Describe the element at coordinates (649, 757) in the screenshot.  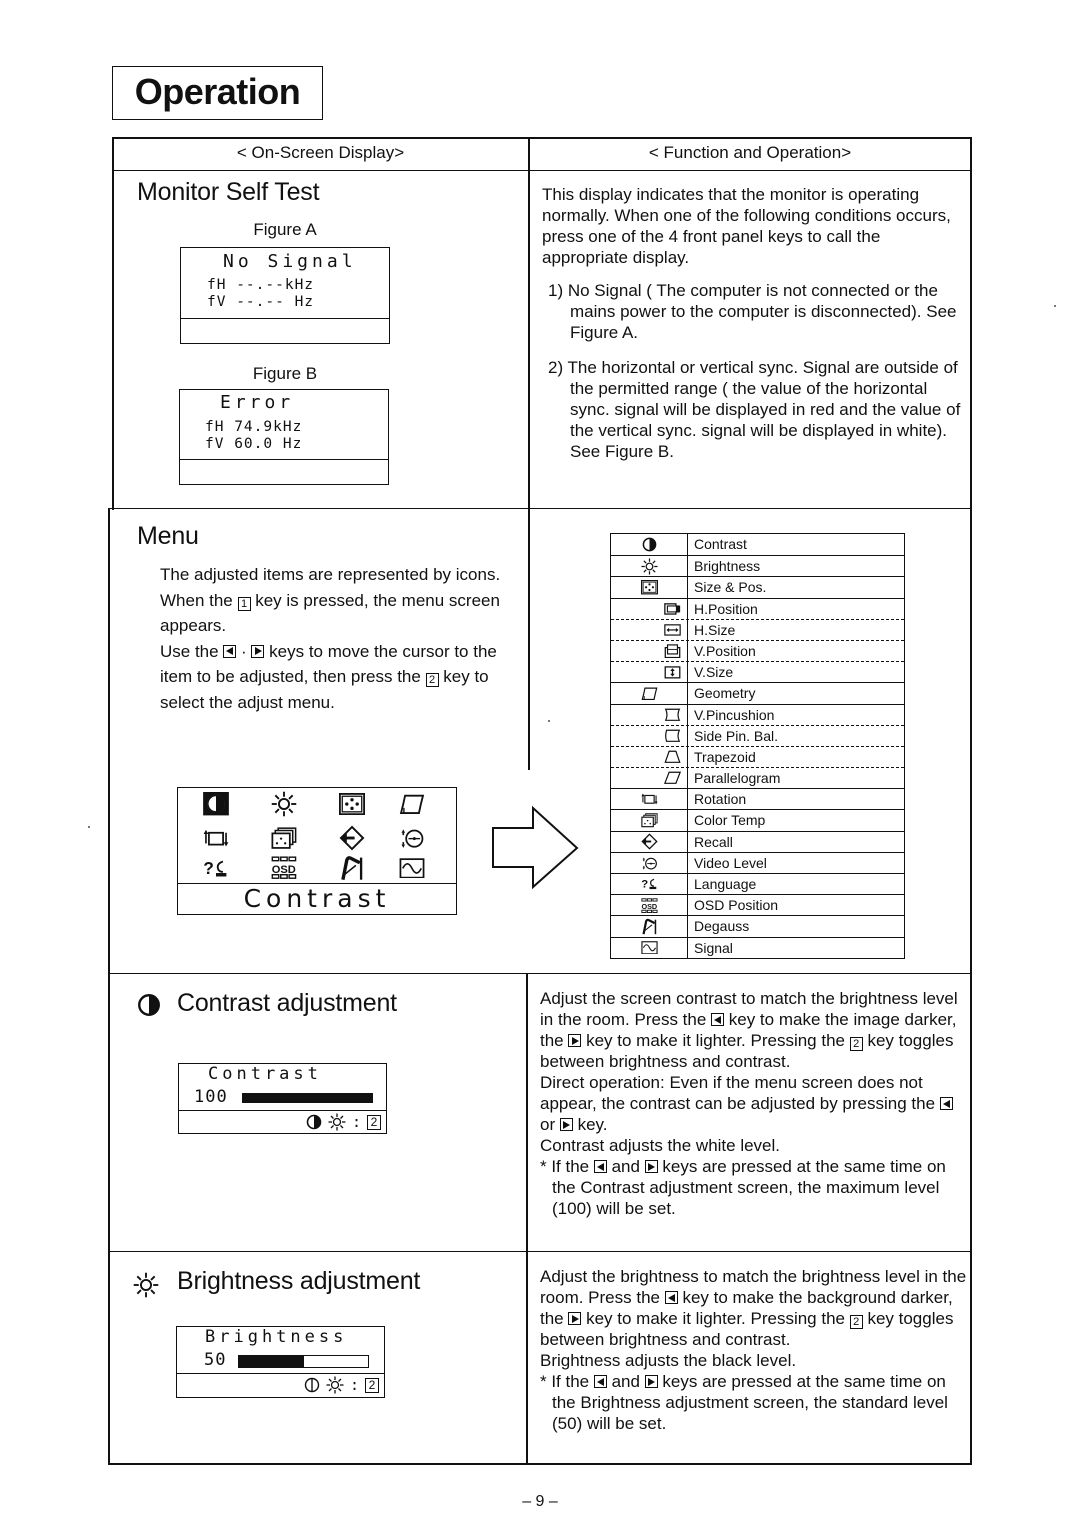
I see `trapezoid-icon` at that location.